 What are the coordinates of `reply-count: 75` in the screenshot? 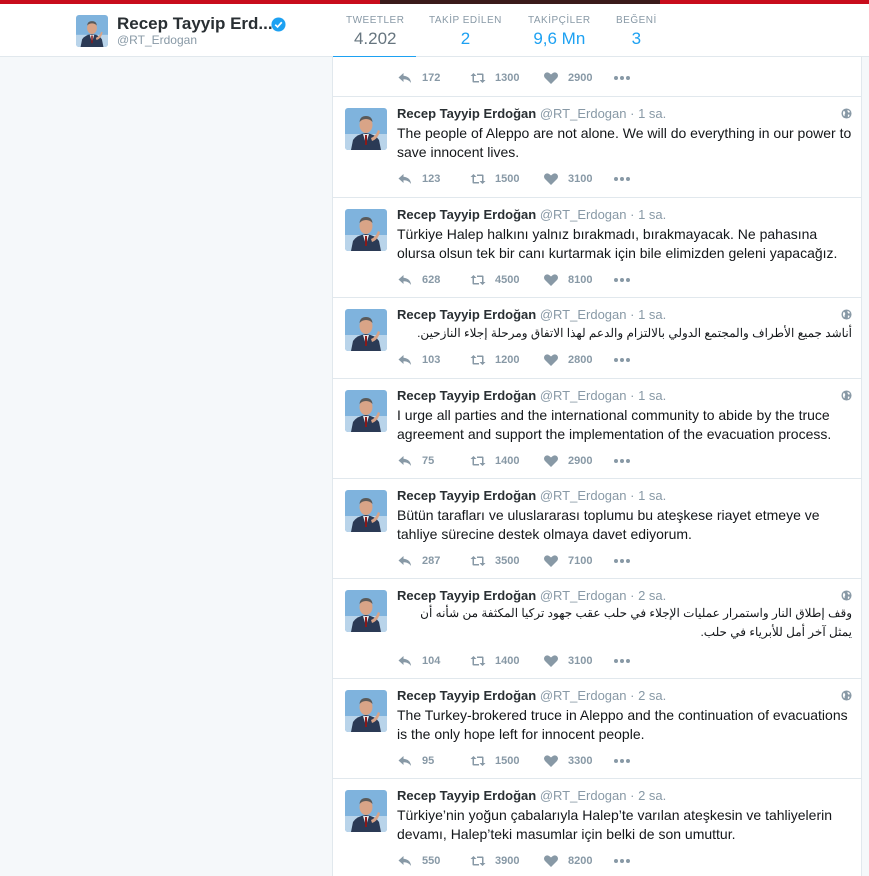 It's located at (428, 461).